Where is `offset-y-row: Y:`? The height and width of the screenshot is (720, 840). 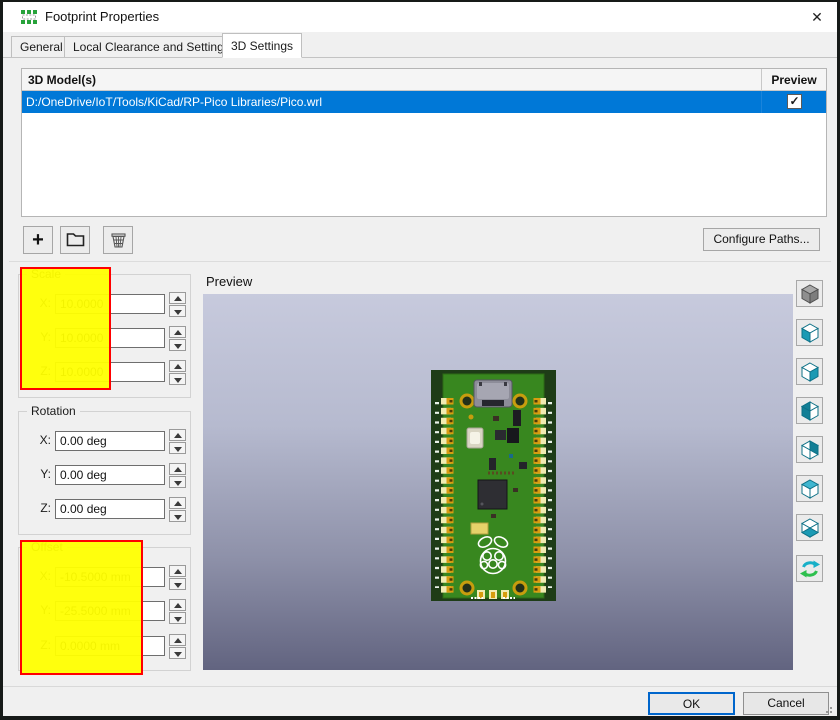
offset-y-row: Y: is located at coordinates (104, 611).